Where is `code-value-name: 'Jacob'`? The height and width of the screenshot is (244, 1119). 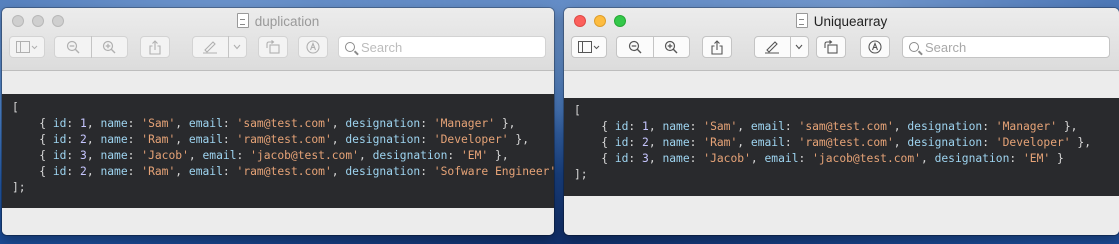 code-value-name: 'Jacob' is located at coordinates (727, 158).